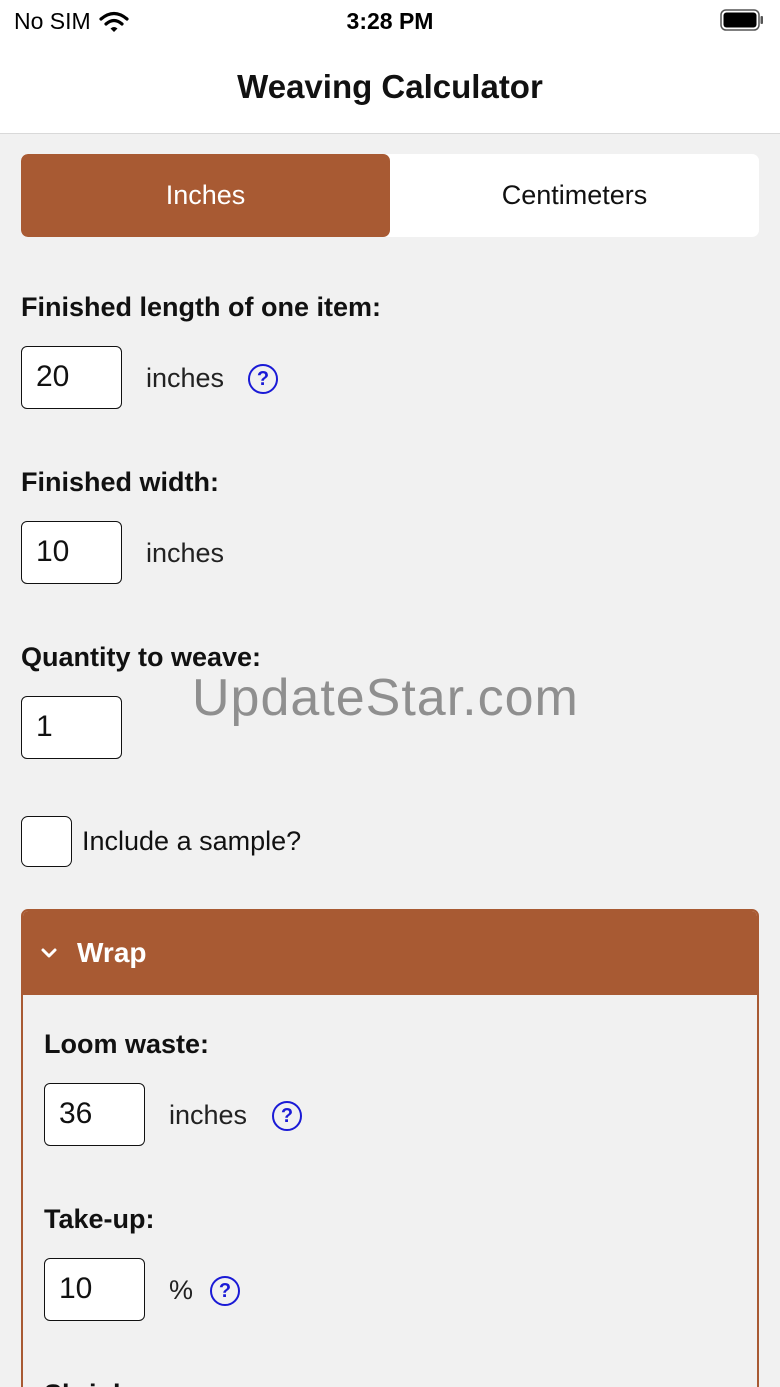 The height and width of the screenshot is (1387, 780). What do you see at coordinates (112, 952) in the screenshot?
I see `wrap-panel-title: Wrap` at bounding box center [112, 952].